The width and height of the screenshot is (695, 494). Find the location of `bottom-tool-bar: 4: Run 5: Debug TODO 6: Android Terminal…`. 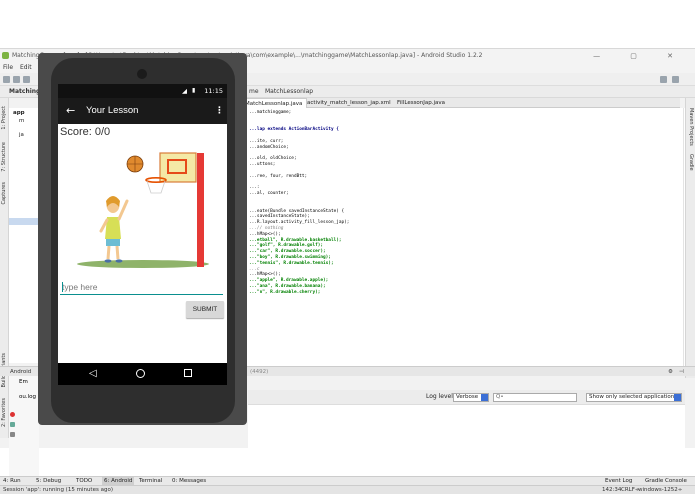

bottom-tool-bar: 4: Run 5: Debug TODO 6: Android Terminal… is located at coordinates (347, 481).